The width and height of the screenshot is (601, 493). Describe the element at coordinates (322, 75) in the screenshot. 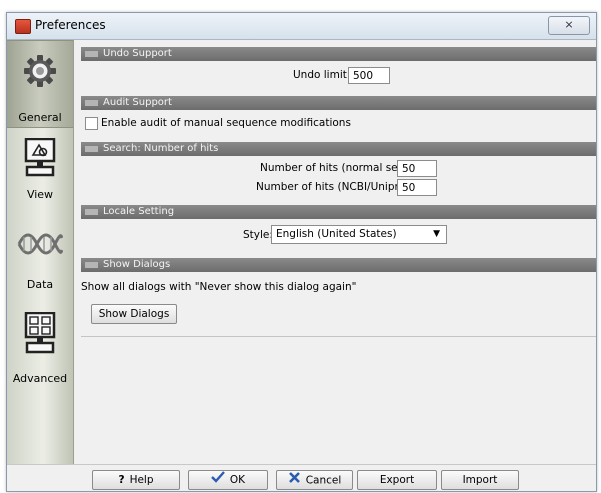

I see `undo-limit-label: Undo limit:` at that location.